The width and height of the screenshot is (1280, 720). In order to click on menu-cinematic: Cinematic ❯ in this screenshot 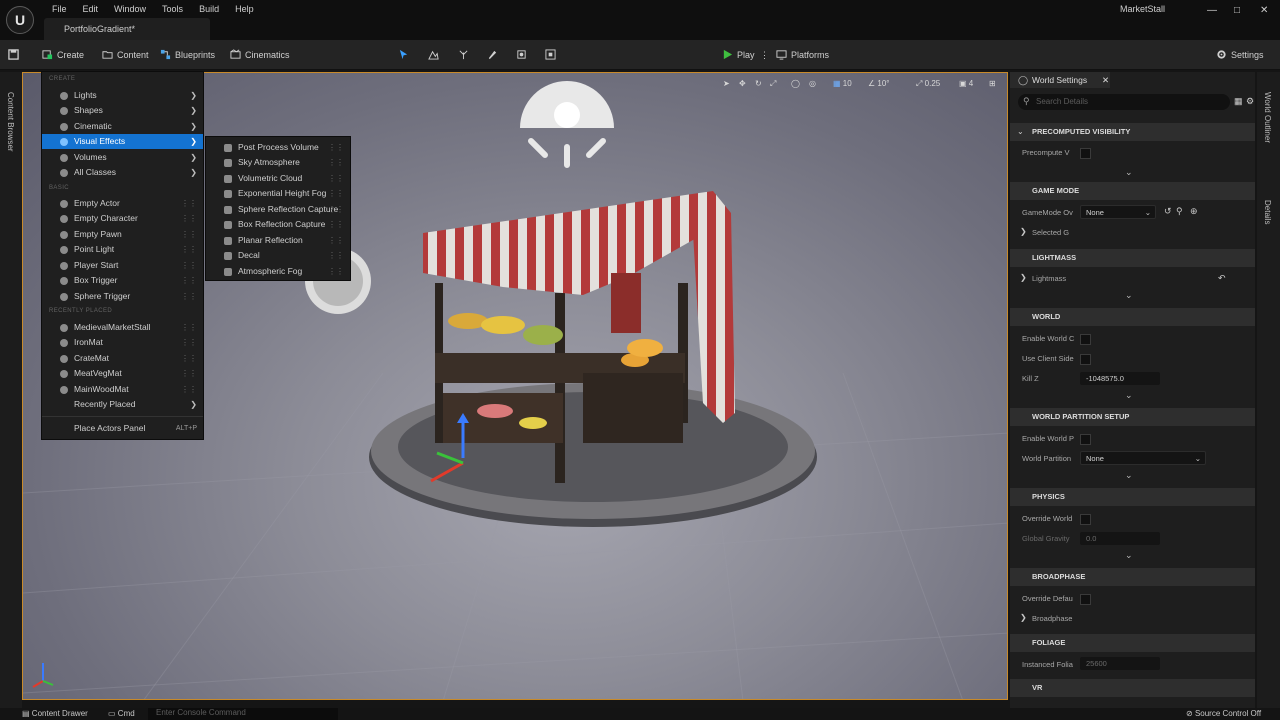, I will do `click(122, 126)`.